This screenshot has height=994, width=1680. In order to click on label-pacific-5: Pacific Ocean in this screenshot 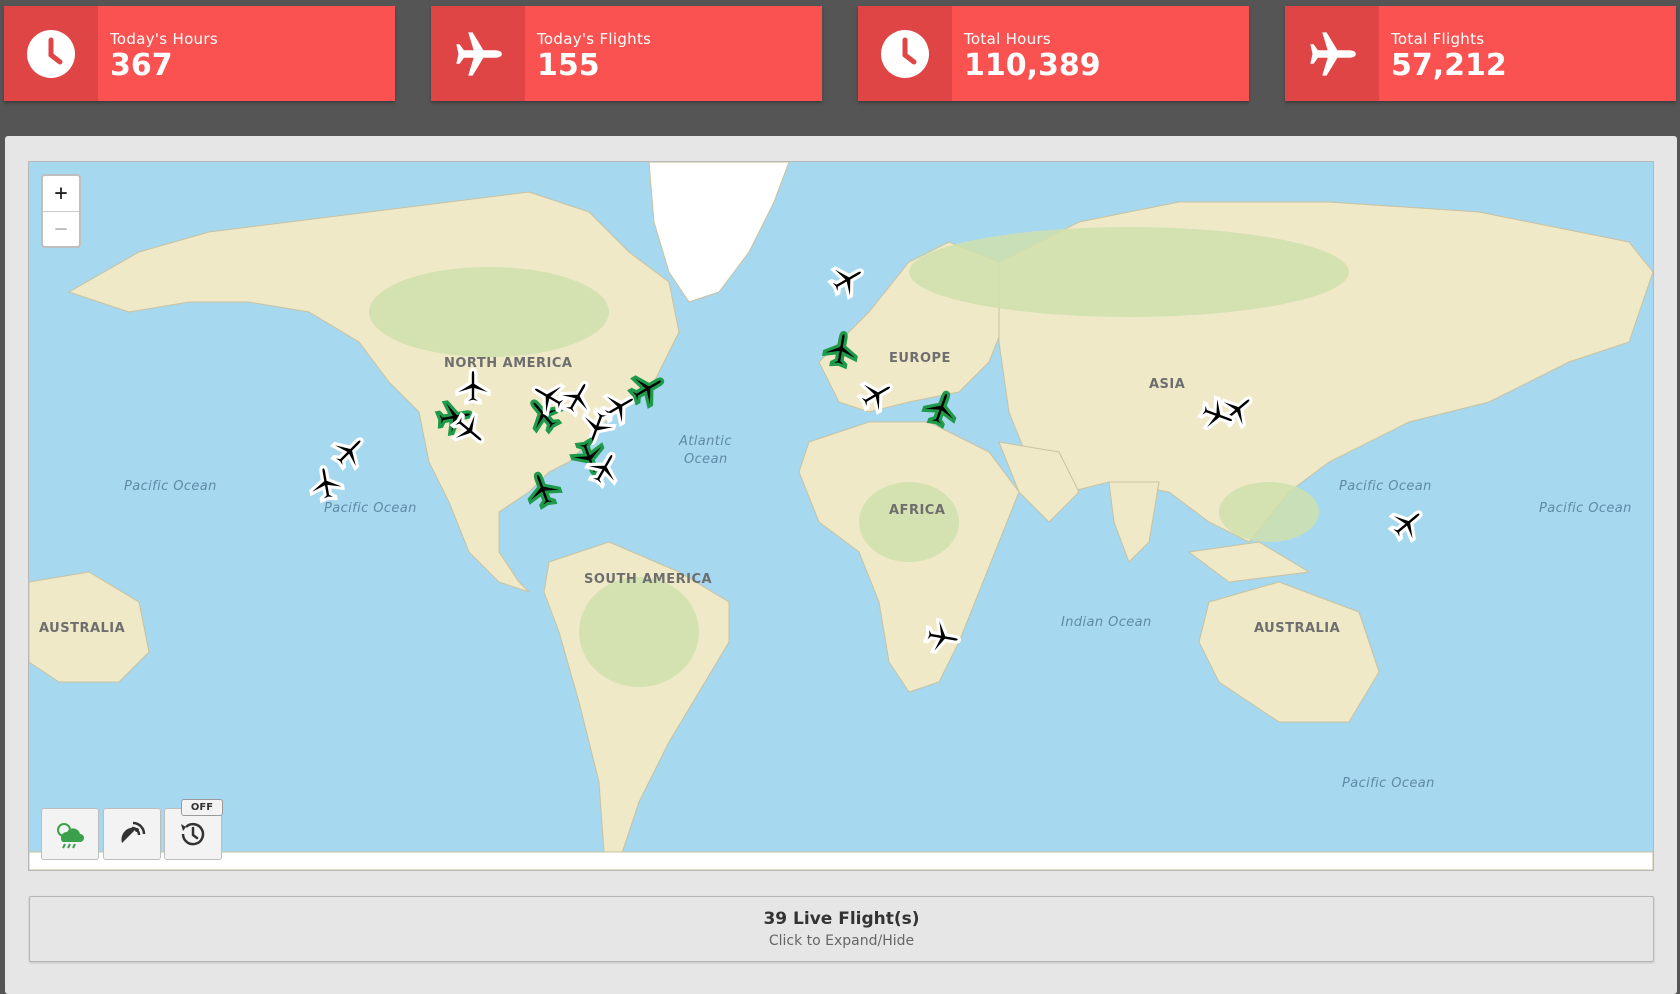, I will do `click(1388, 783)`.